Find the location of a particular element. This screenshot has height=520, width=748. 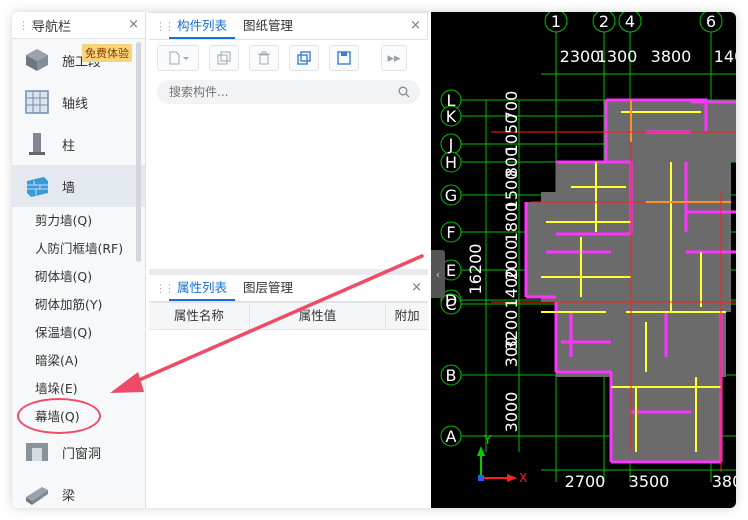

axis-label-left: E is located at coordinates (451, 270).